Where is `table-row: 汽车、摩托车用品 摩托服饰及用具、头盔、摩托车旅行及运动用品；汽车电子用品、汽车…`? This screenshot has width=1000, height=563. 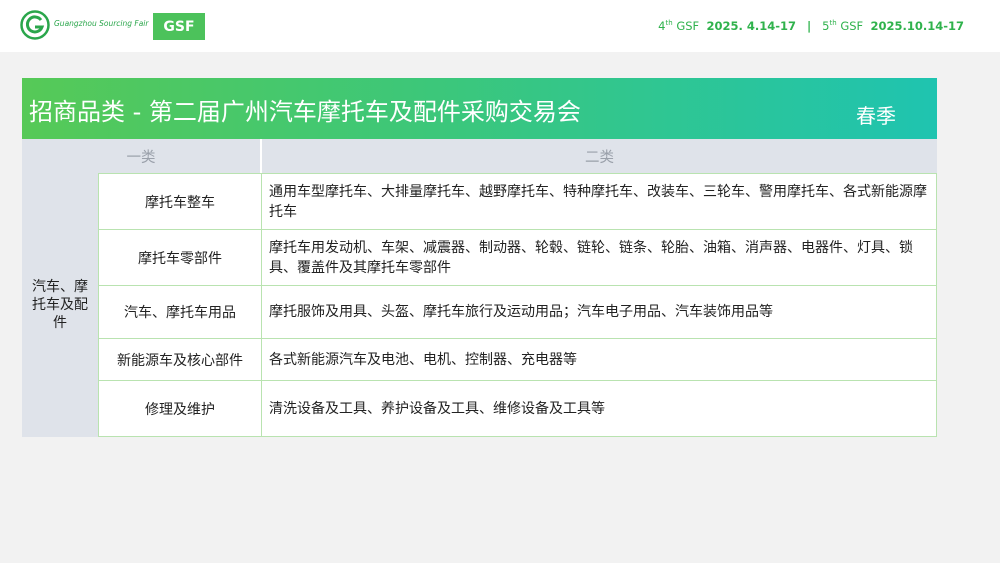 table-row: 汽车、摩托车用品 摩托服饰及用具、头盔、摩托车旅行及运动用品；汽车电子用品、汽车… is located at coordinates (517, 312).